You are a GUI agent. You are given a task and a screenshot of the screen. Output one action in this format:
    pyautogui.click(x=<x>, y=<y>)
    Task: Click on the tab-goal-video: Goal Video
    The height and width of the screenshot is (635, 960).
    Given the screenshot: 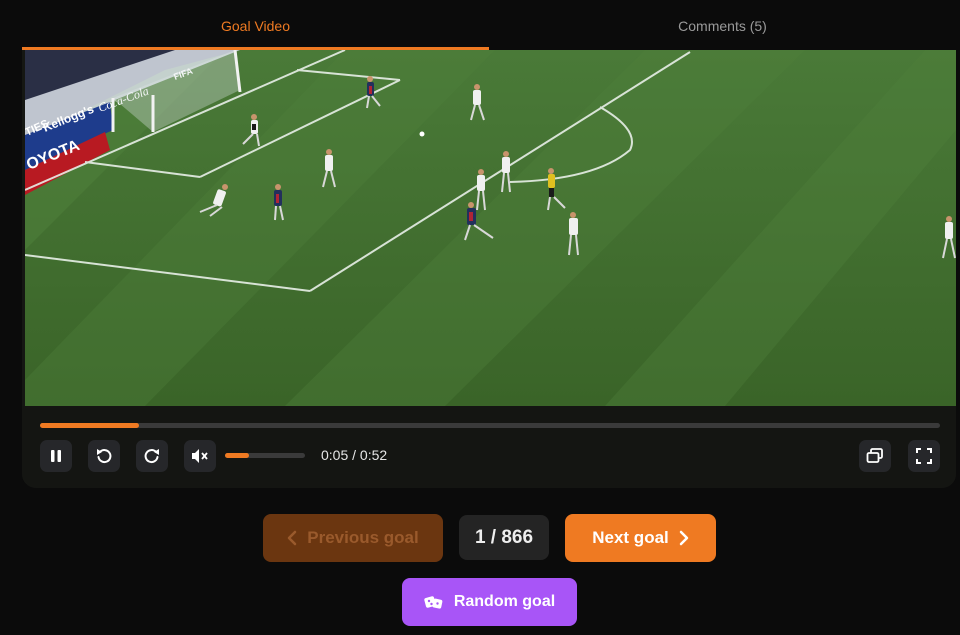 What is the action you would take?
    pyautogui.click(x=255, y=26)
    